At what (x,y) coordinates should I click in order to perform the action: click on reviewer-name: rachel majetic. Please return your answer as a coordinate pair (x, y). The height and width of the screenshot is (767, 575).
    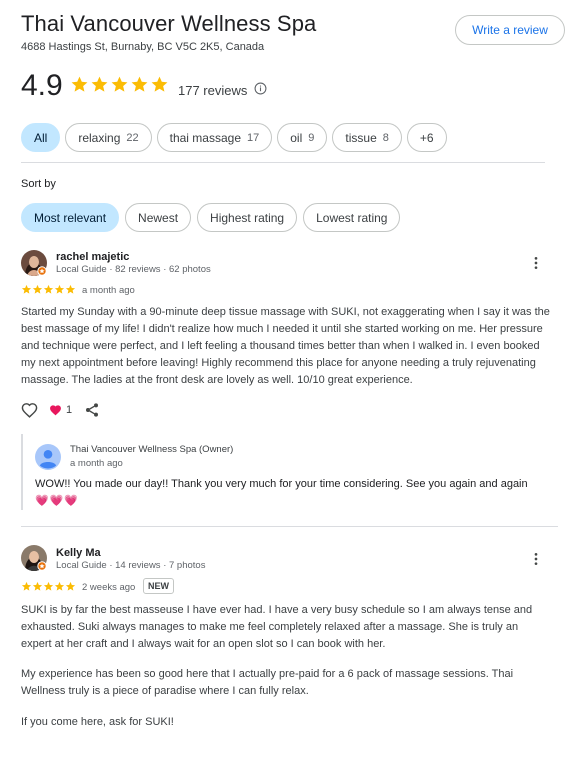
    Looking at the image, I should click on (92, 257).